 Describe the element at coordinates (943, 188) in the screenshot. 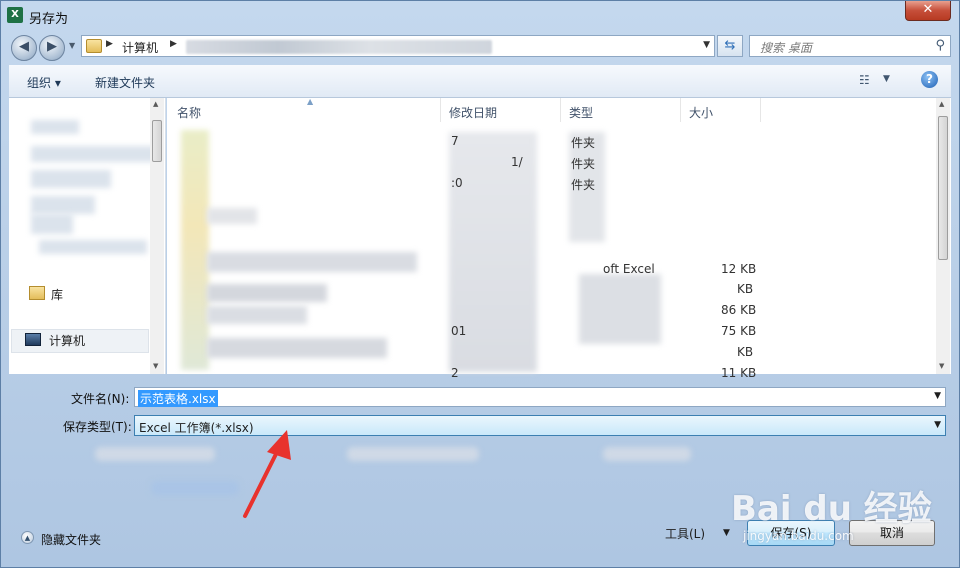

I see `file-scroll-thumb` at that location.